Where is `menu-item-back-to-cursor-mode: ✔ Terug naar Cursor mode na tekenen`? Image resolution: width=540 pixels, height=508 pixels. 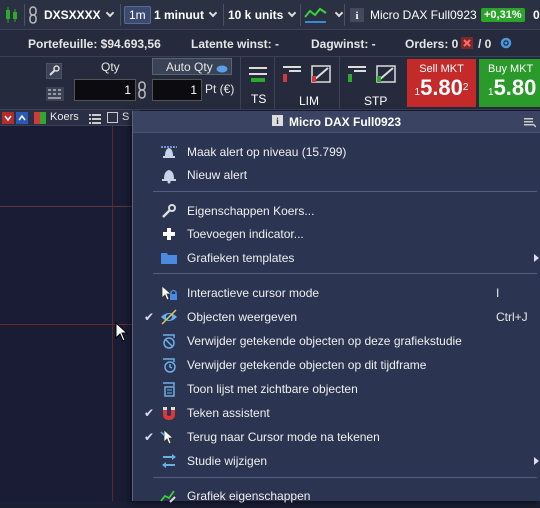
menu-item-back-to-cursor-mode: ✔ Terug naar Cursor mode na tekenen is located at coordinates (336, 437).